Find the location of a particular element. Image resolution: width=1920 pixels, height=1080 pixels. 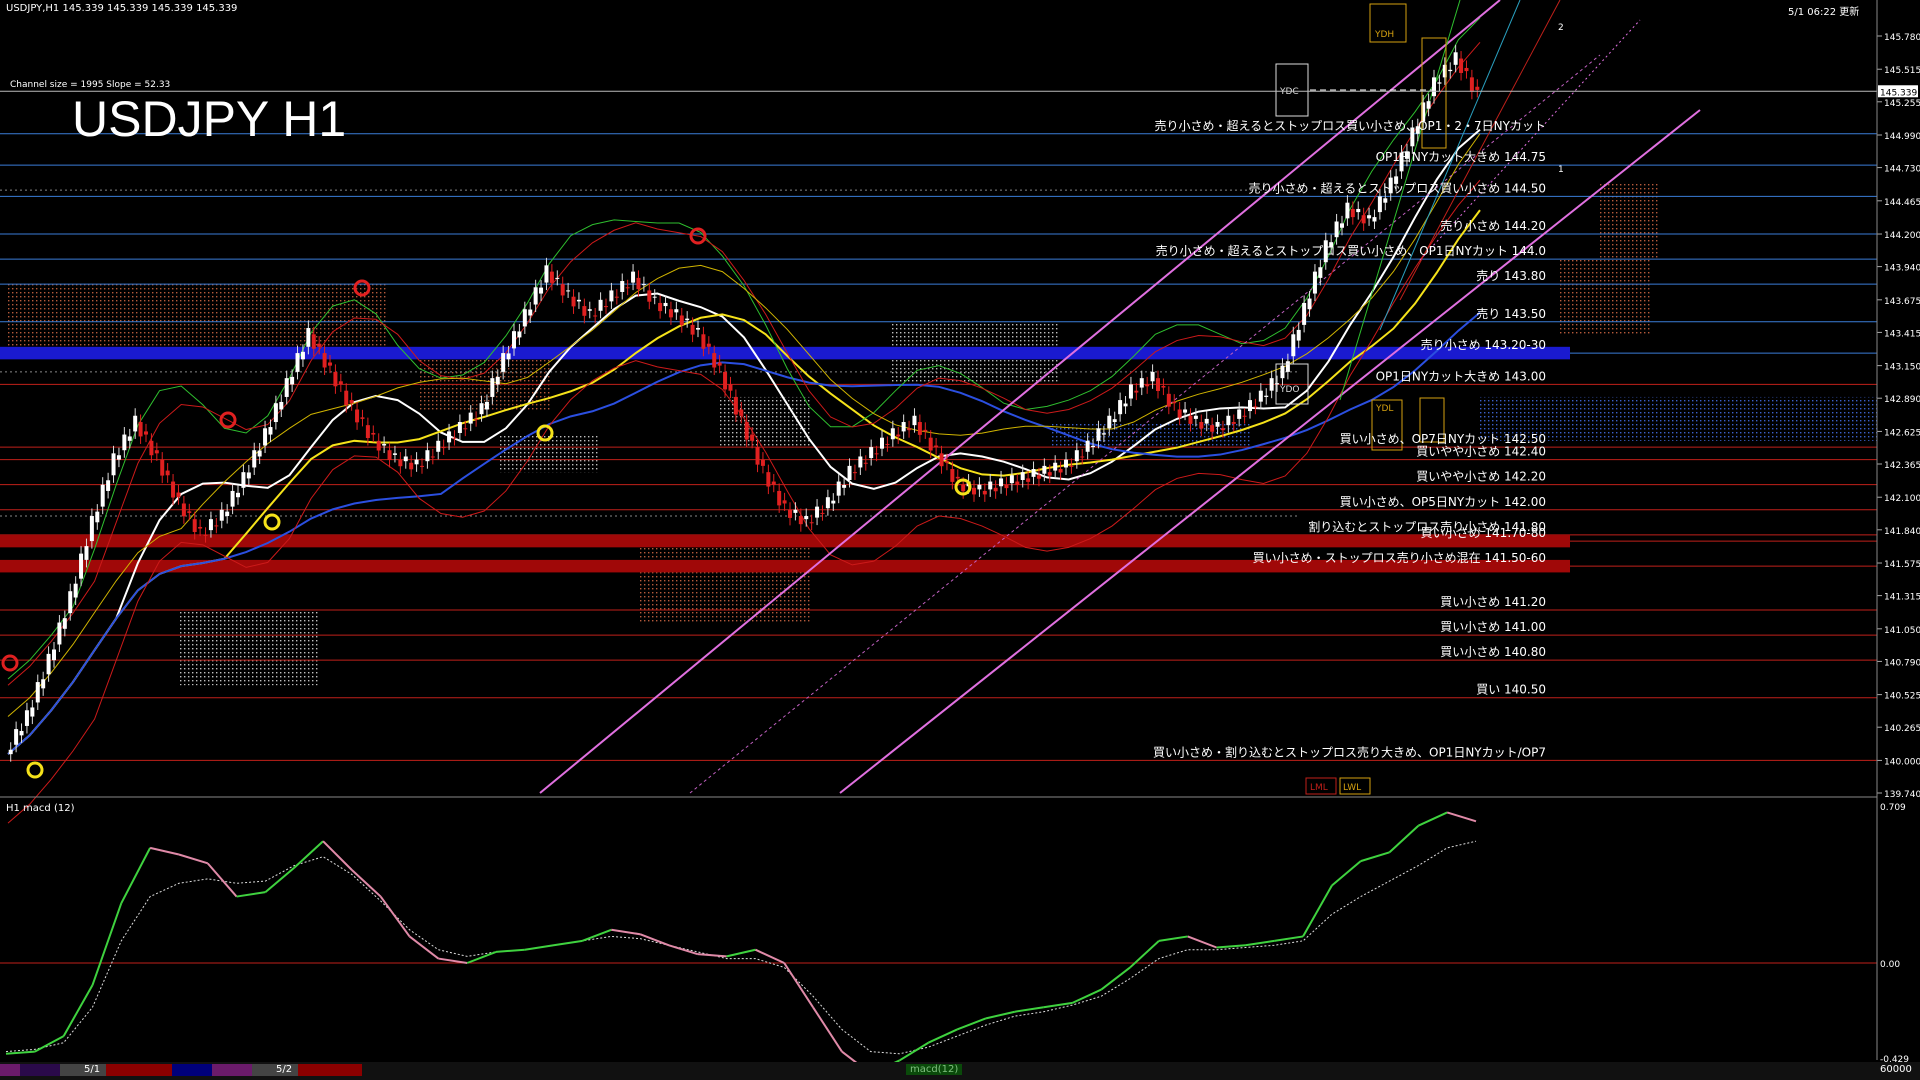

ydl-label: YDL is located at coordinates (1384, 409).